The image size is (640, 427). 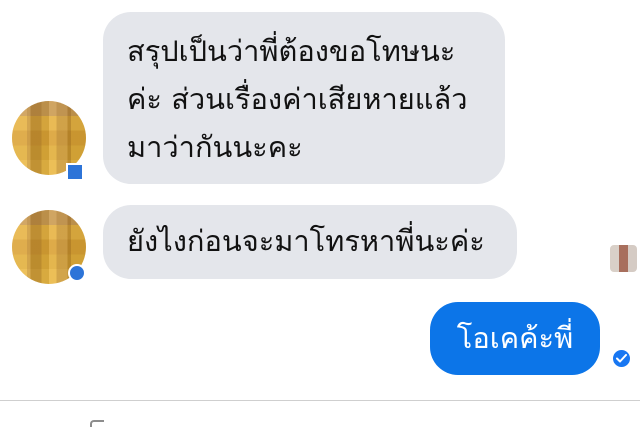 What do you see at coordinates (320, 400) in the screenshot?
I see `composer-divider` at bounding box center [320, 400].